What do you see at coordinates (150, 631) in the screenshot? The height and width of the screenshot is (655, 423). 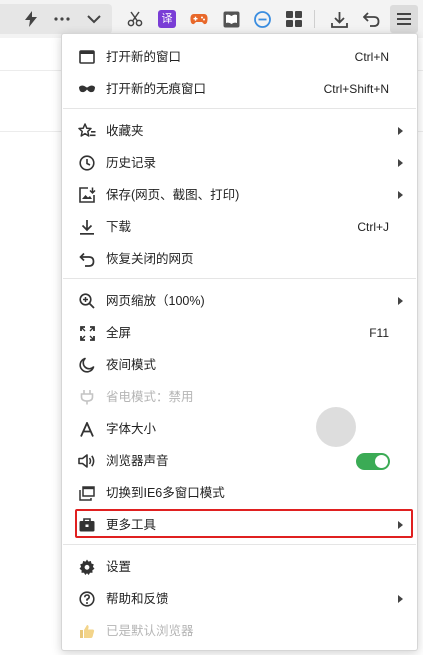 I see `menu-item-label: 已是默认浏览器` at bounding box center [150, 631].